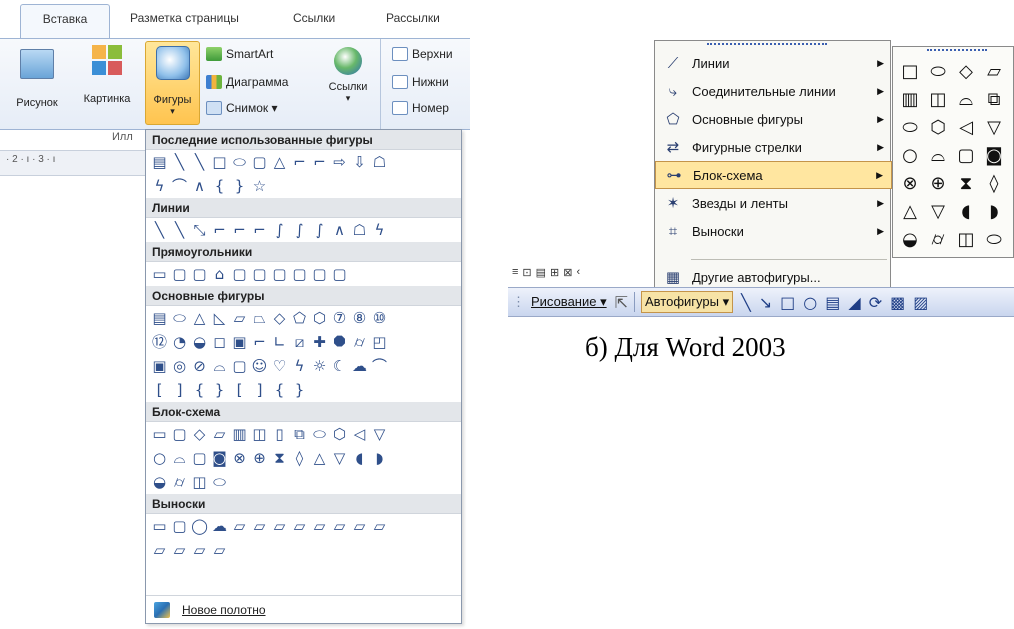 The image size is (1014, 629). Describe the element at coordinates (359, 162) in the screenshot. I see `shape-item: ⇩` at that location.